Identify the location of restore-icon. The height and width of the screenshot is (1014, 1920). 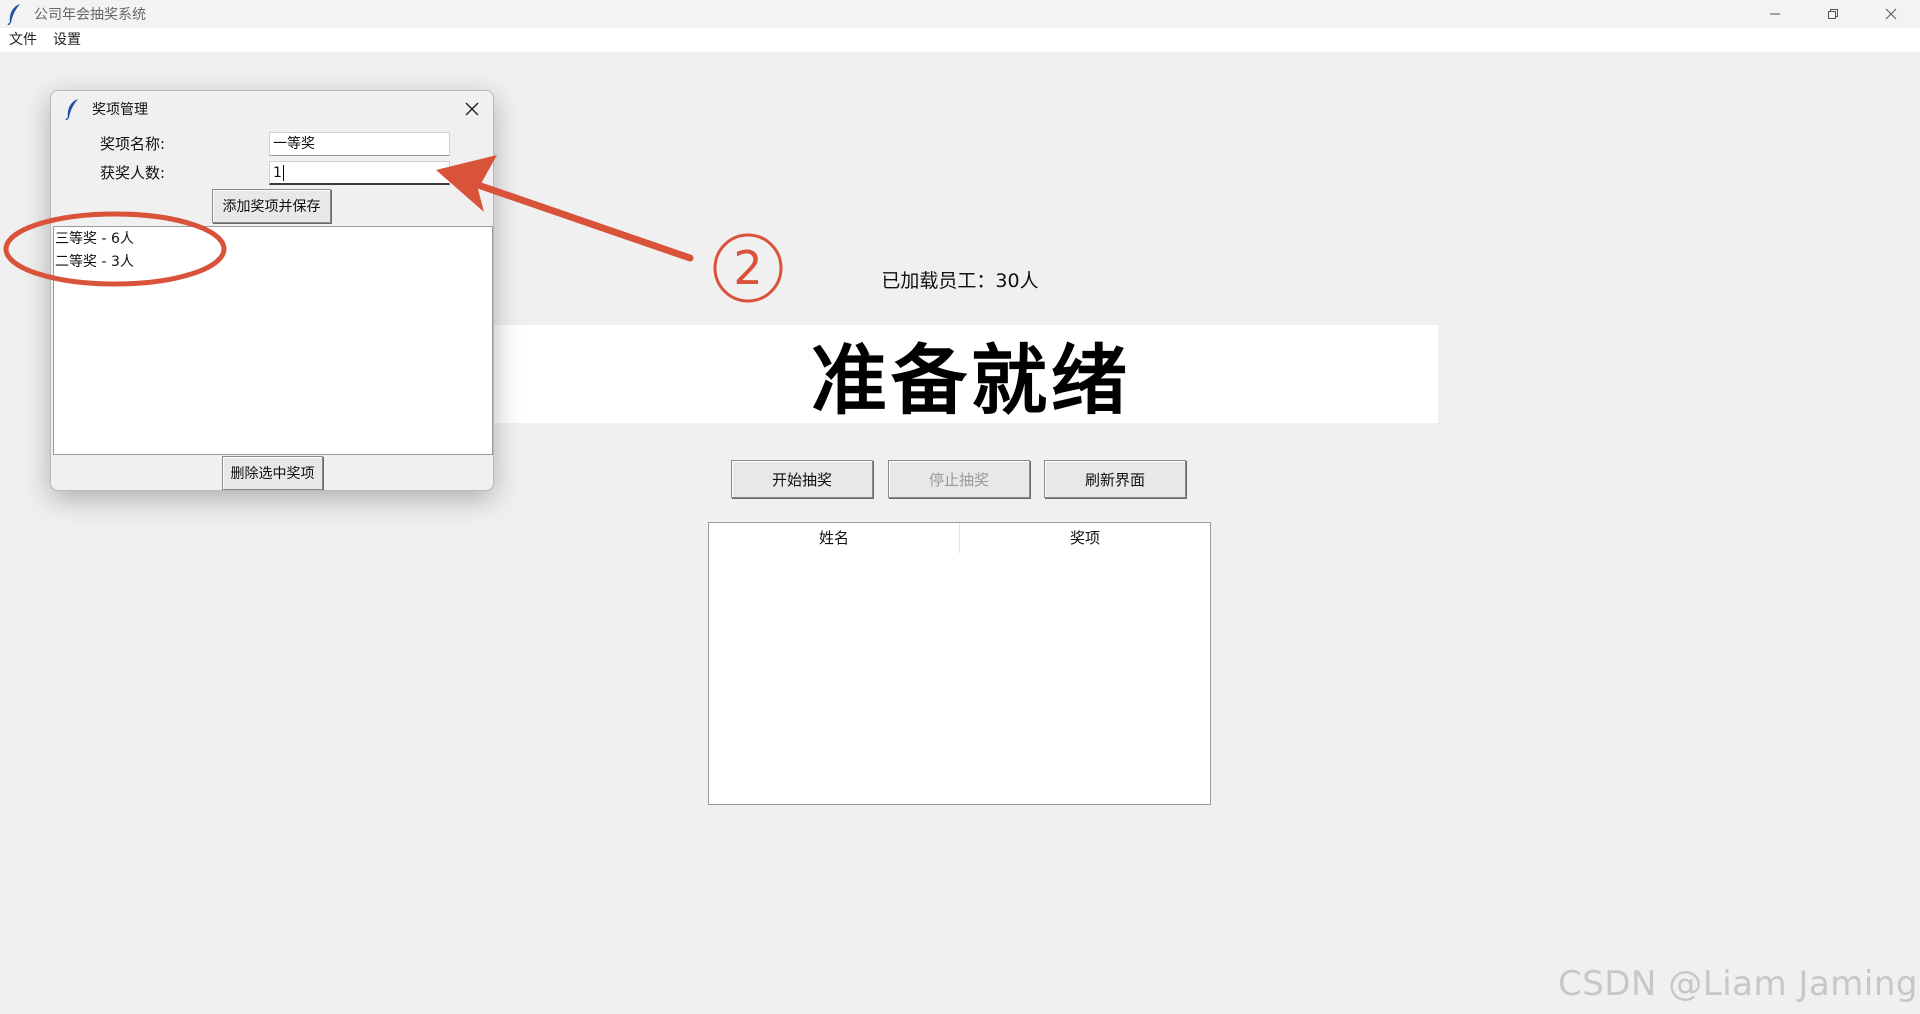
(1833, 14).